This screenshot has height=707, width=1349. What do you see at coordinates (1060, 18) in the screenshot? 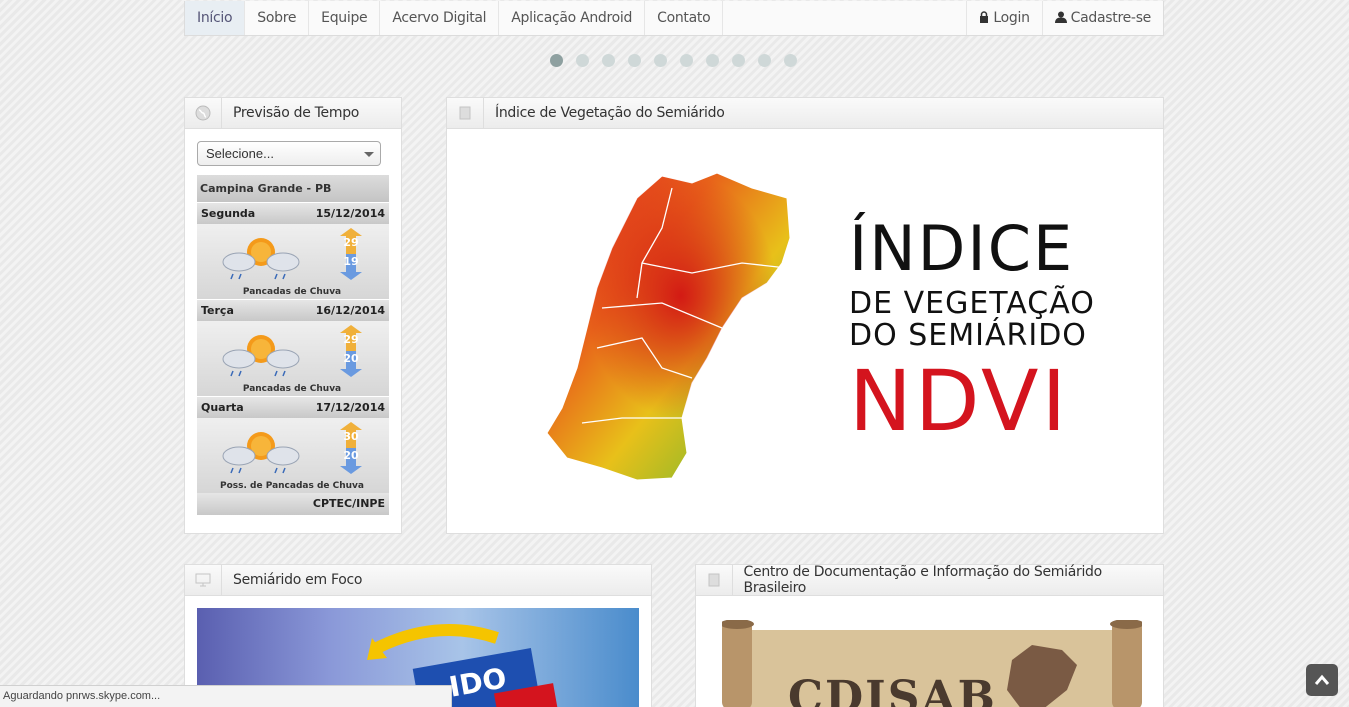
I see `user-icon` at bounding box center [1060, 18].